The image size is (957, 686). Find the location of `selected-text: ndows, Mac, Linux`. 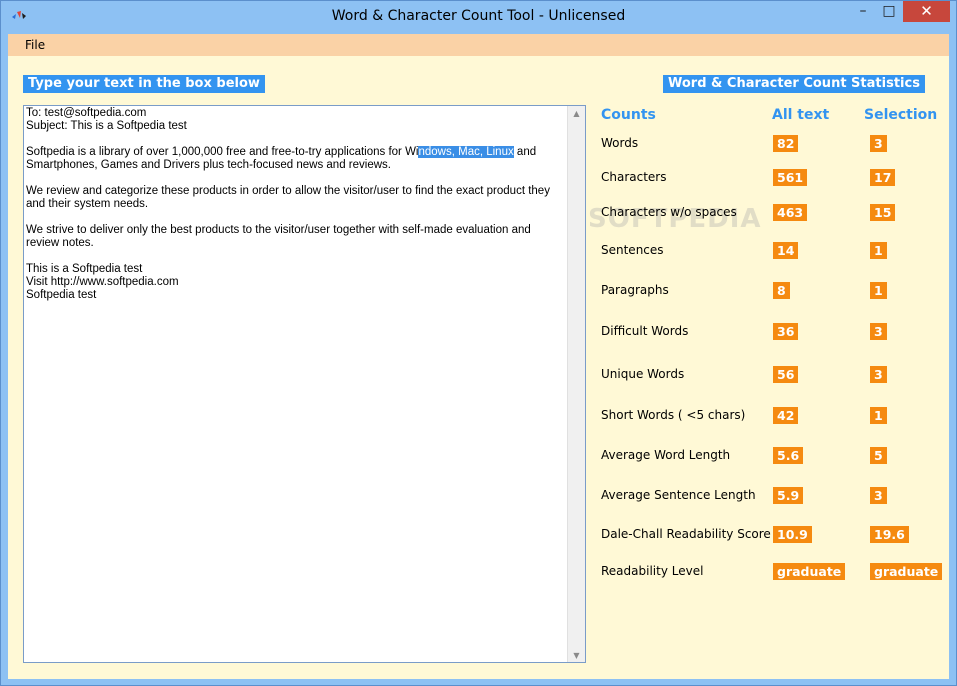

selected-text: ndows, Mac, Linux is located at coordinates (466, 152).